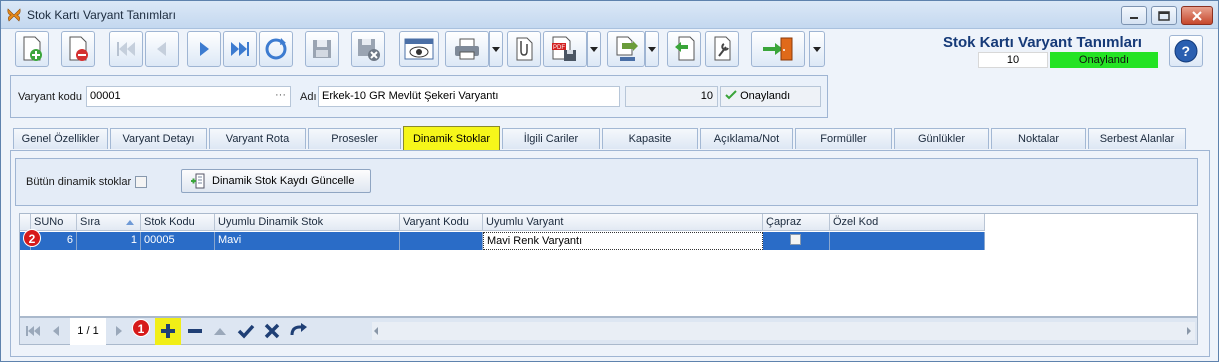  Describe the element at coordinates (322, 49) in the screenshot. I see `save-button` at that location.